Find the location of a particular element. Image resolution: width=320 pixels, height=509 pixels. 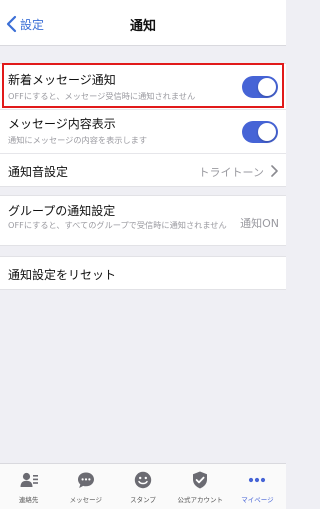

new-message-notification-row: 新着メッセージ通知 OFFにすると、メッセージ受信時に通知されません is located at coordinates (143, 86).